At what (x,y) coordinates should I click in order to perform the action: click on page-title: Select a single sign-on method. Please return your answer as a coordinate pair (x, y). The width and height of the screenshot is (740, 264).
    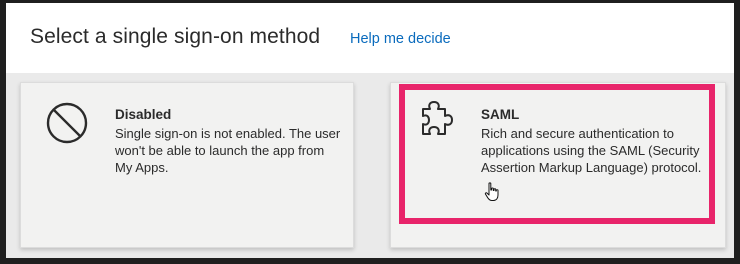
    Looking at the image, I should click on (175, 36).